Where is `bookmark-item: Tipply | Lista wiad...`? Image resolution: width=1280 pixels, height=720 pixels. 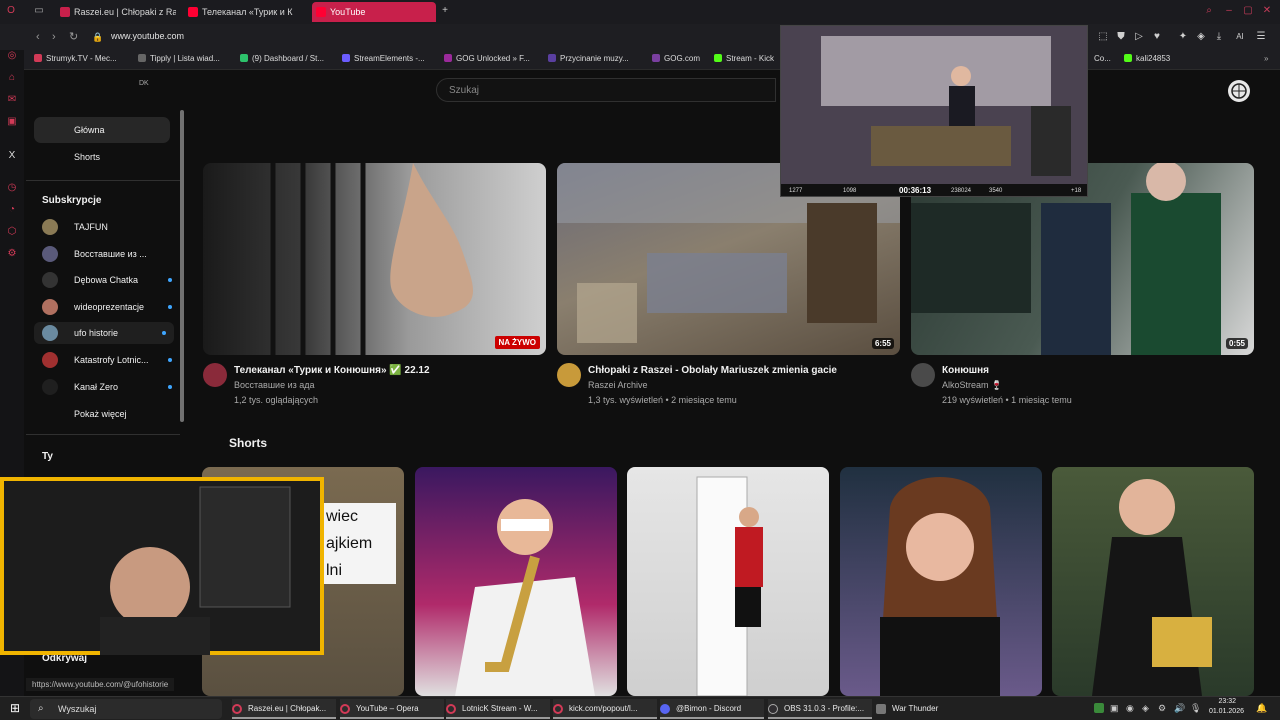 bookmark-item: Tipply | Lista wiad... is located at coordinates (179, 58).